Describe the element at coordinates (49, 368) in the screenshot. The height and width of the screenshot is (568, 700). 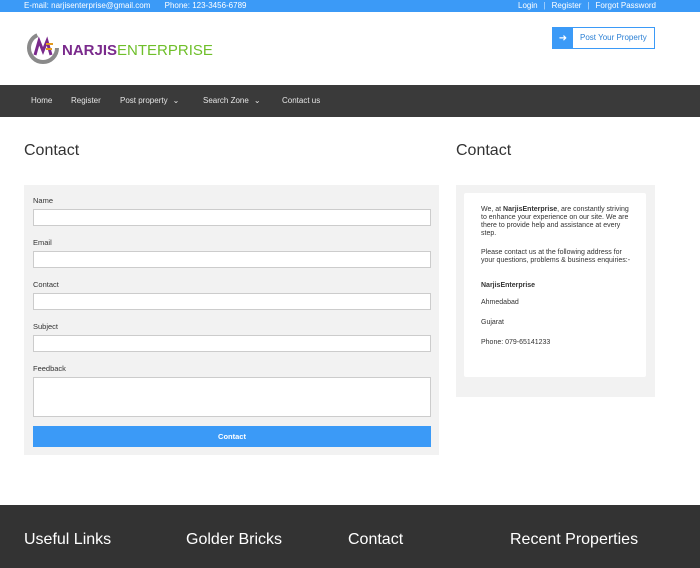
I see `feedback-label: Feedback` at that location.